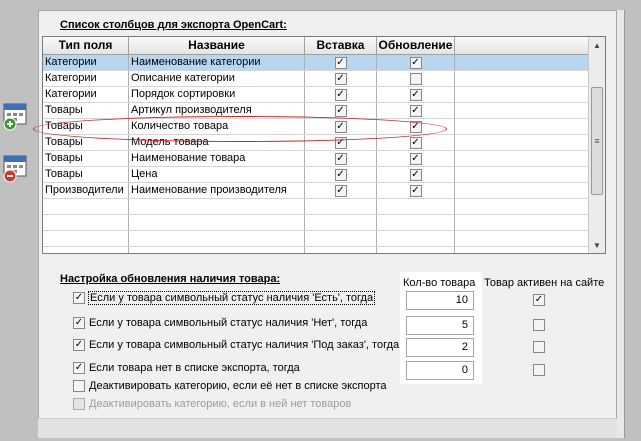 This screenshot has width=641, height=441. Describe the element at coordinates (217, 158) in the screenshot. I see `field-name-cell: Наименование товара` at that location.